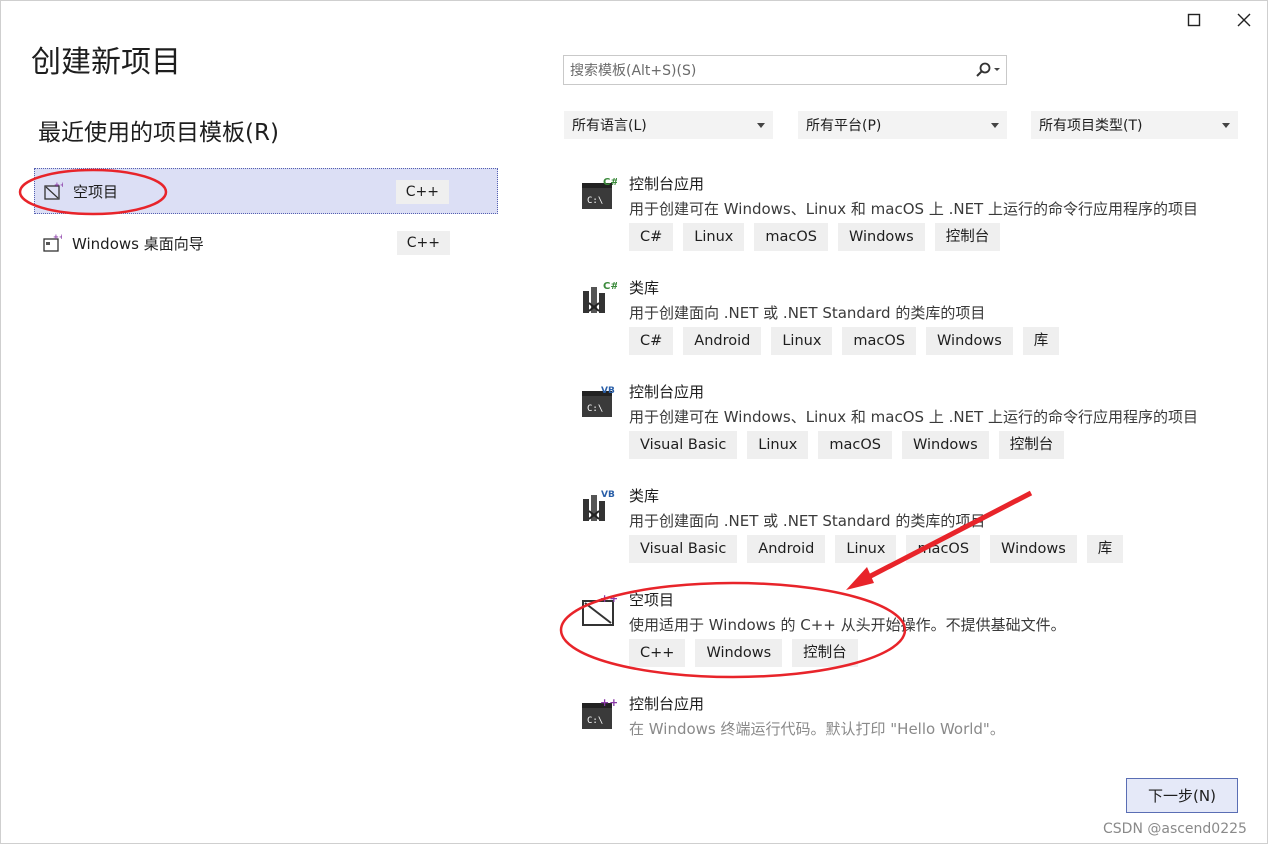  I want to click on watermark: CSDN @ascend0225, so click(1175, 829).